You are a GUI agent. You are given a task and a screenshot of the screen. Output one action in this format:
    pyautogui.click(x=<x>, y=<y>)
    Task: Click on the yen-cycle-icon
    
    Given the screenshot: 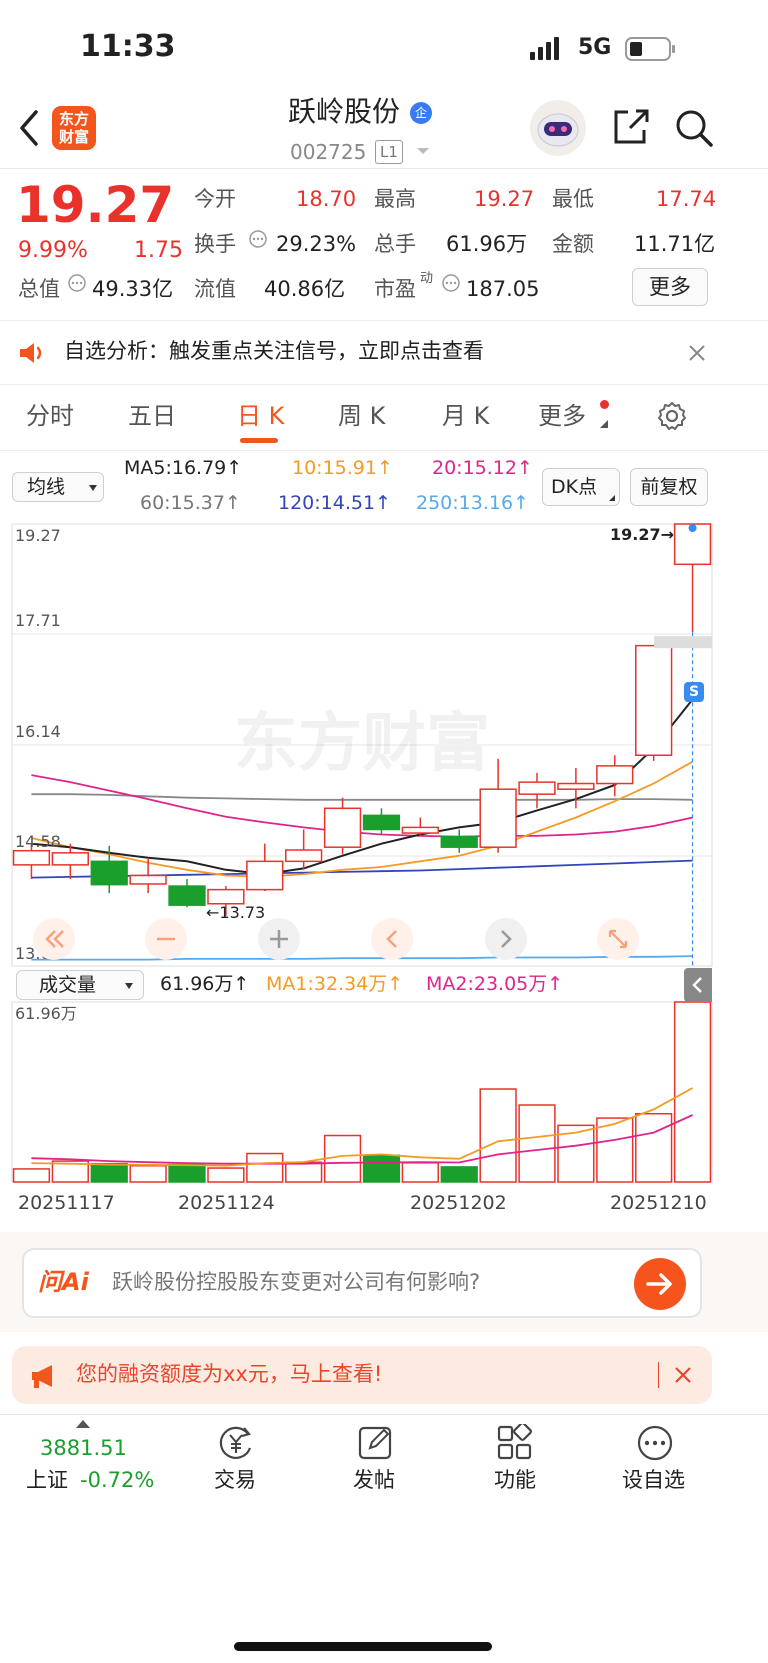 What is the action you would take?
    pyautogui.click(x=236, y=1443)
    